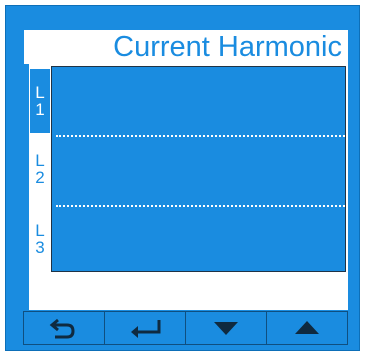 The width and height of the screenshot is (365, 356). I want to click on tab-phase-l1: L 1, so click(40, 101).